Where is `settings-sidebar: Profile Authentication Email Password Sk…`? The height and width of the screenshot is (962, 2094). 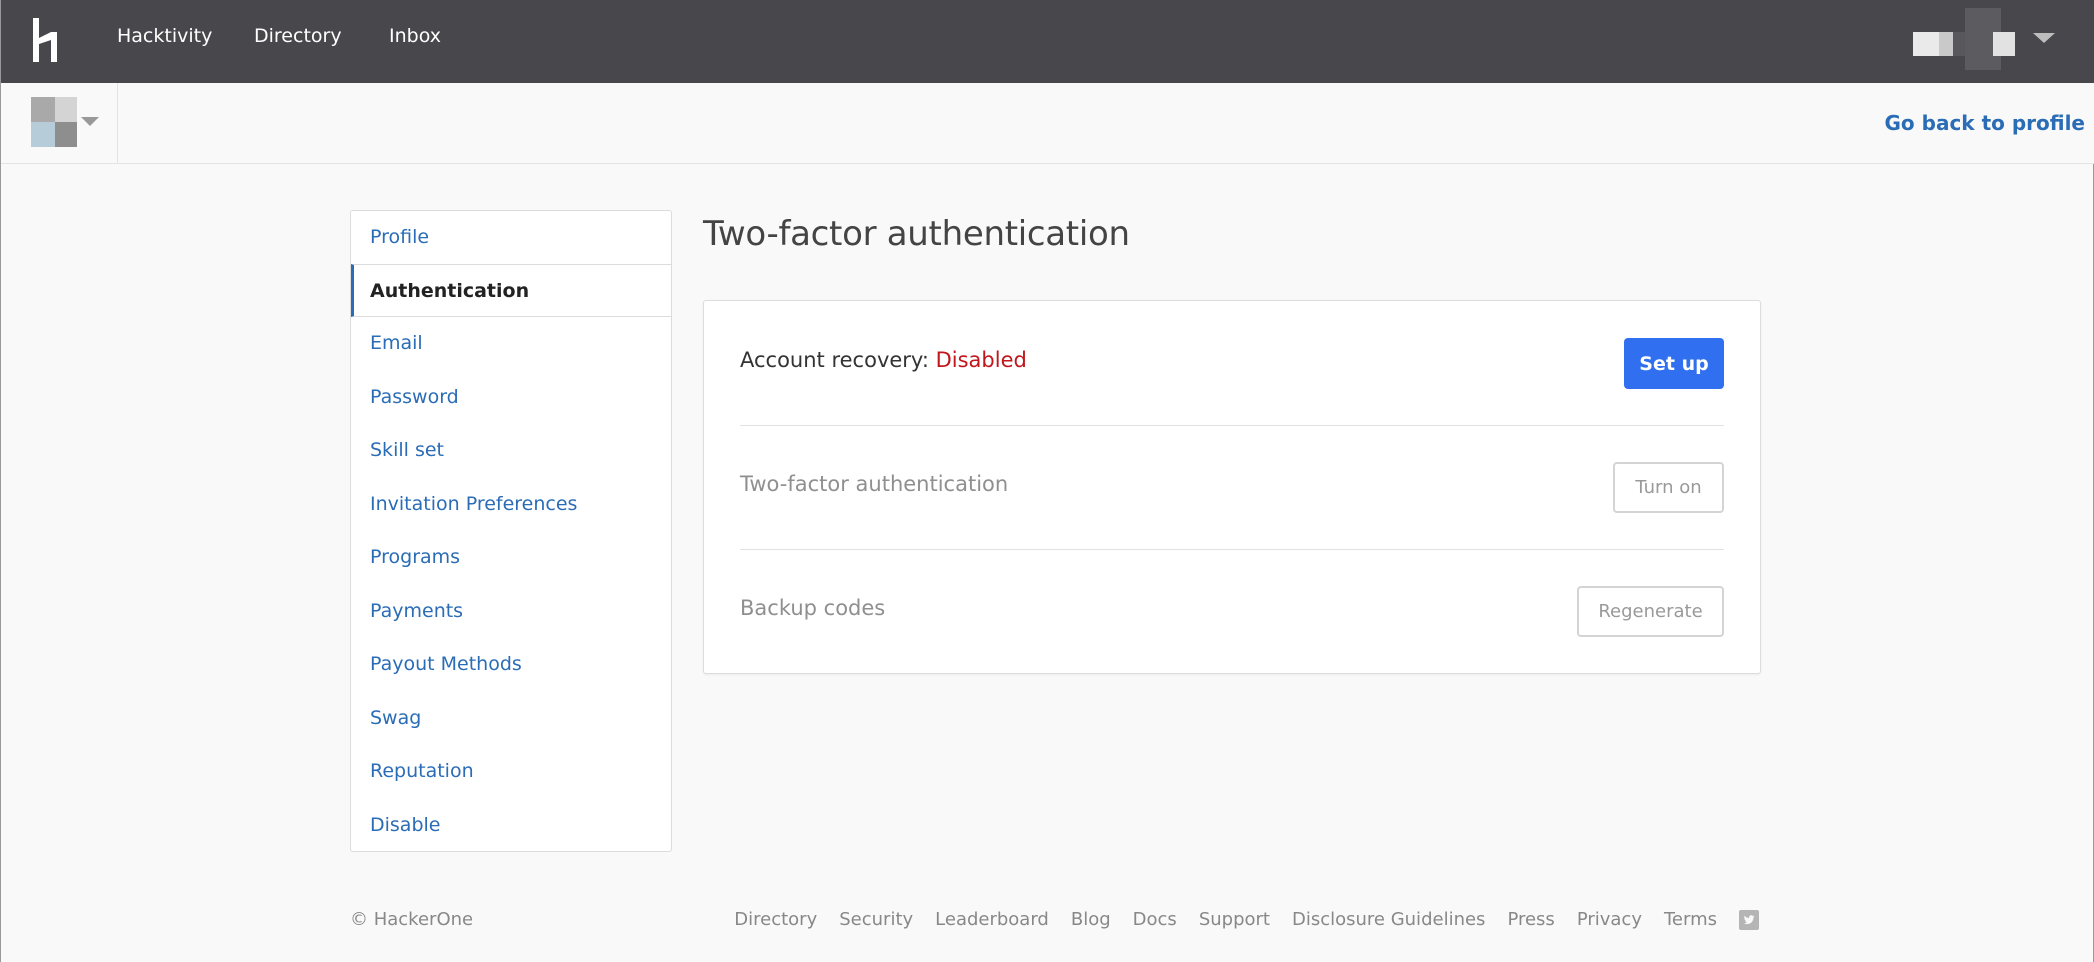 settings-sidebar: Profile Authentication Email Password Sk… is located at coordinates (511, 531).